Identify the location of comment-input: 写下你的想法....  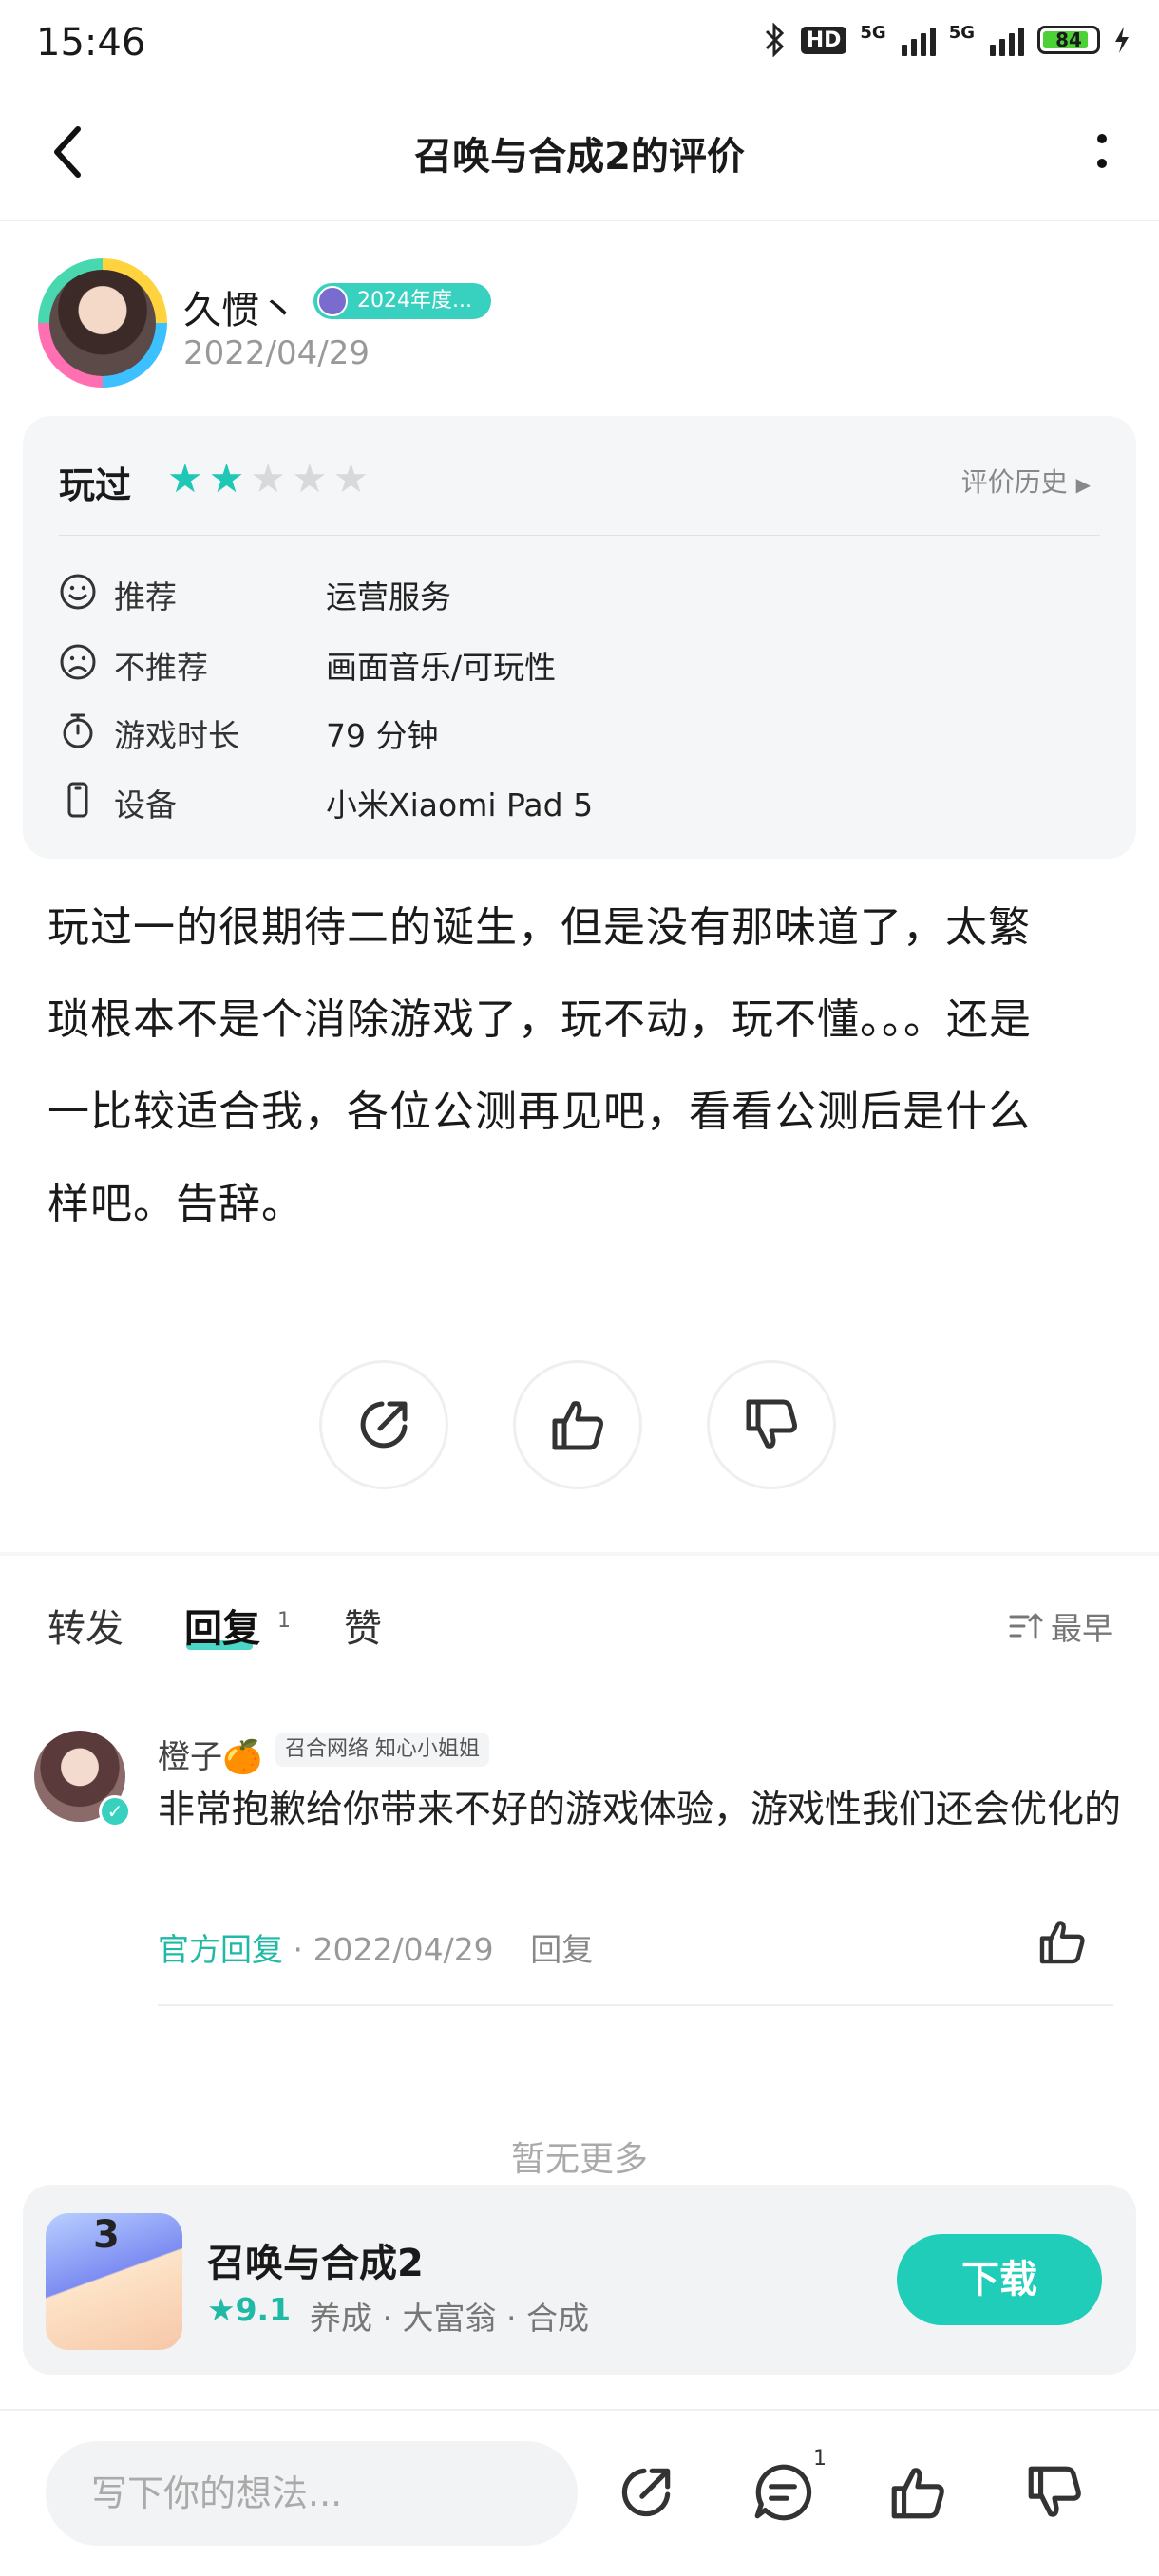
(312, 2493).